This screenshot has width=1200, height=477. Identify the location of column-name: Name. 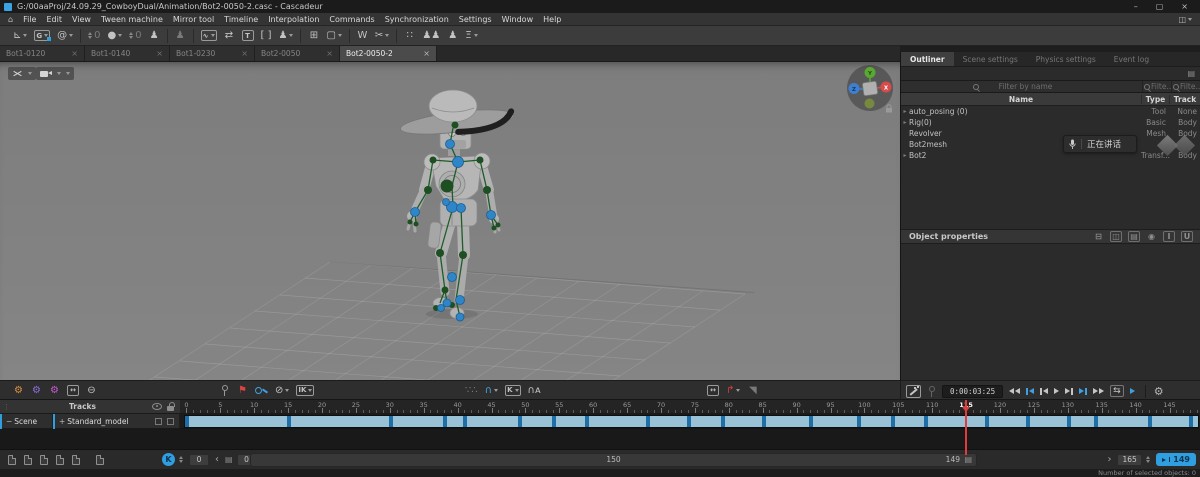
(1021, 99).